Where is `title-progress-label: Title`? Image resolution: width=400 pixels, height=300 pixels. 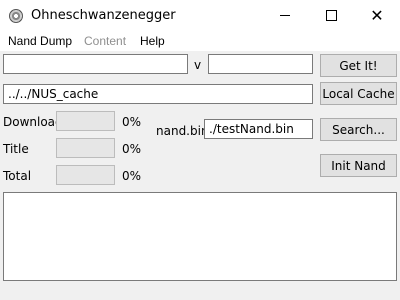 title-progress-label: Title is located at coordinates (16, 149).